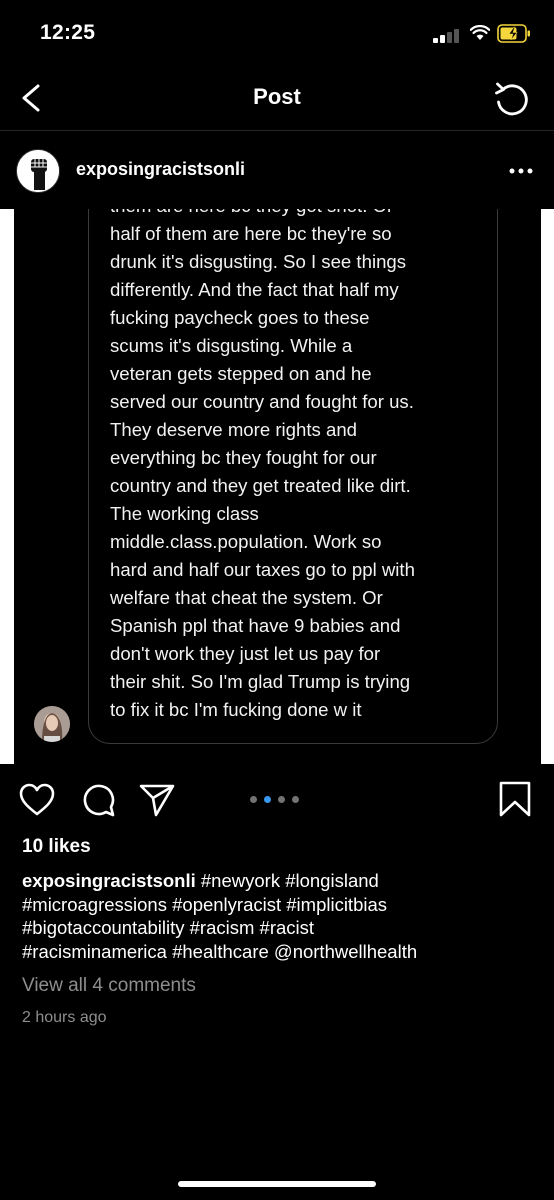  I want to click on save-button, so click(515, 799).